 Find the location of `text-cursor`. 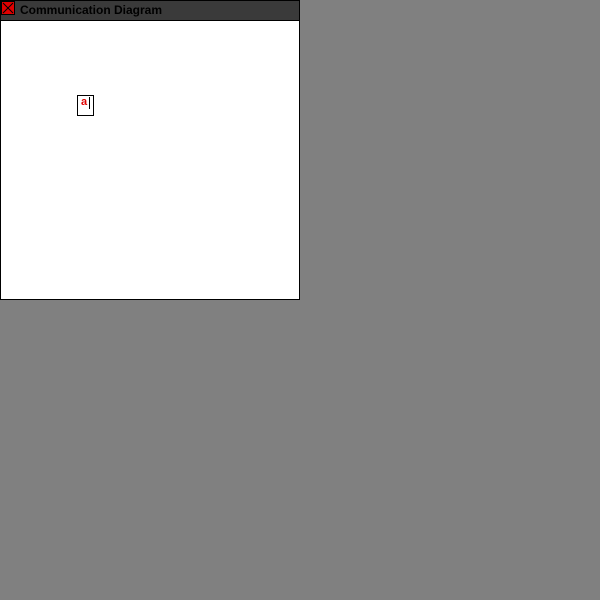

text-cursor is located at coordinates (89, 103).